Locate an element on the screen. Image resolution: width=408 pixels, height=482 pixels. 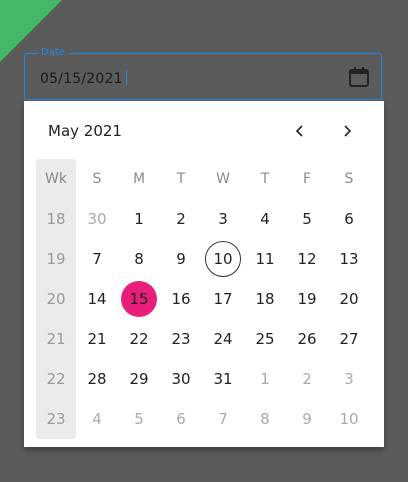
day-number: 17 is located at coordinates (223, 299).